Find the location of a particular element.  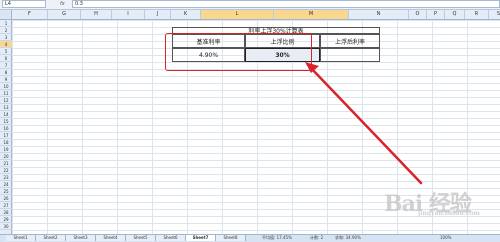

row-header-16: 16 is located at coordinates (6, 128).